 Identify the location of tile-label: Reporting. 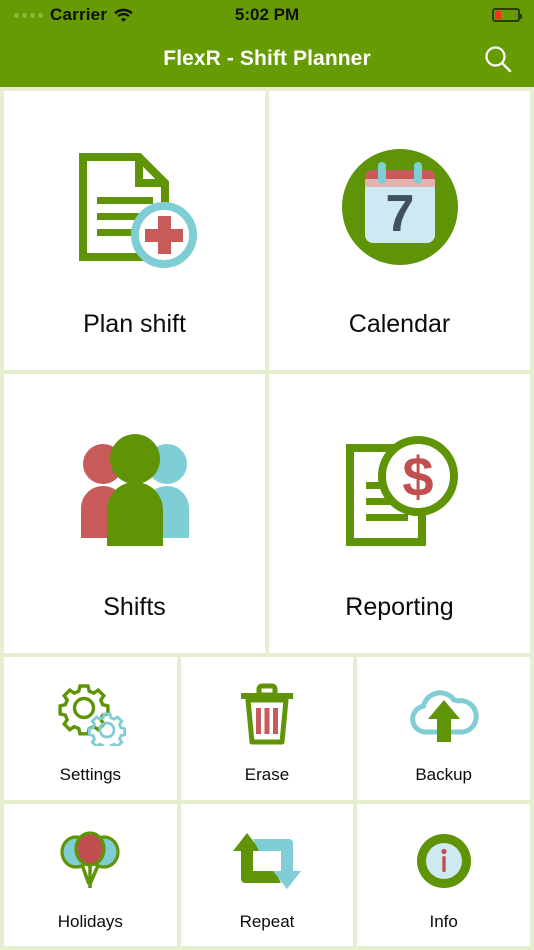
(399, 607).